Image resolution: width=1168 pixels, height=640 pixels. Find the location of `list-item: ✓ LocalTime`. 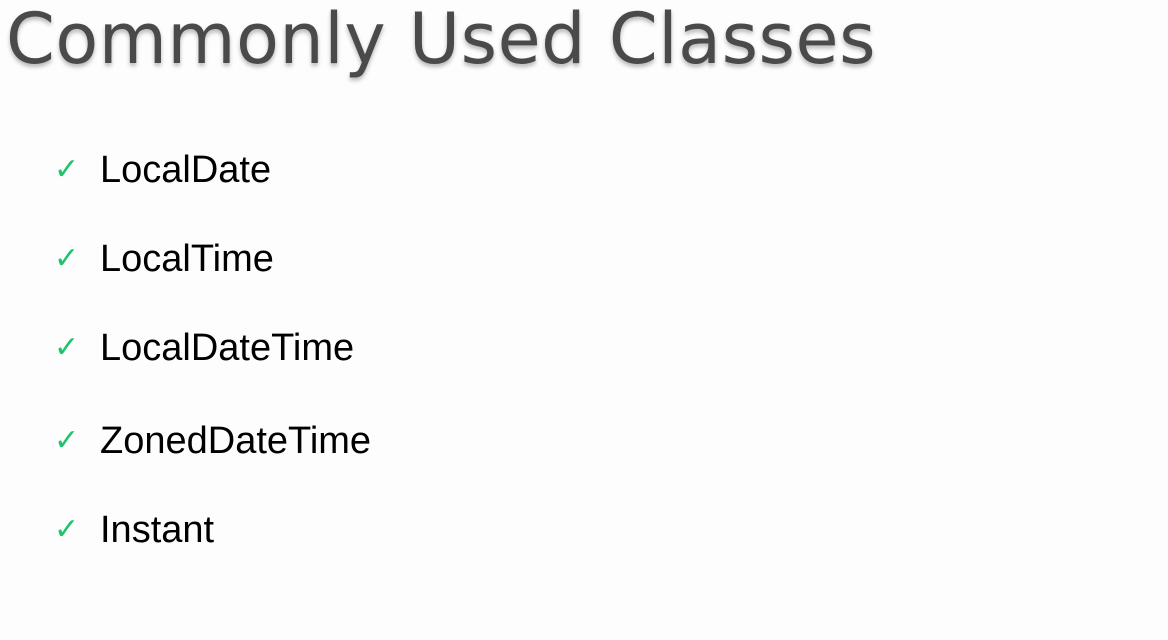

list-item: ✓ LocalTime is located at coordinates (164, 259).